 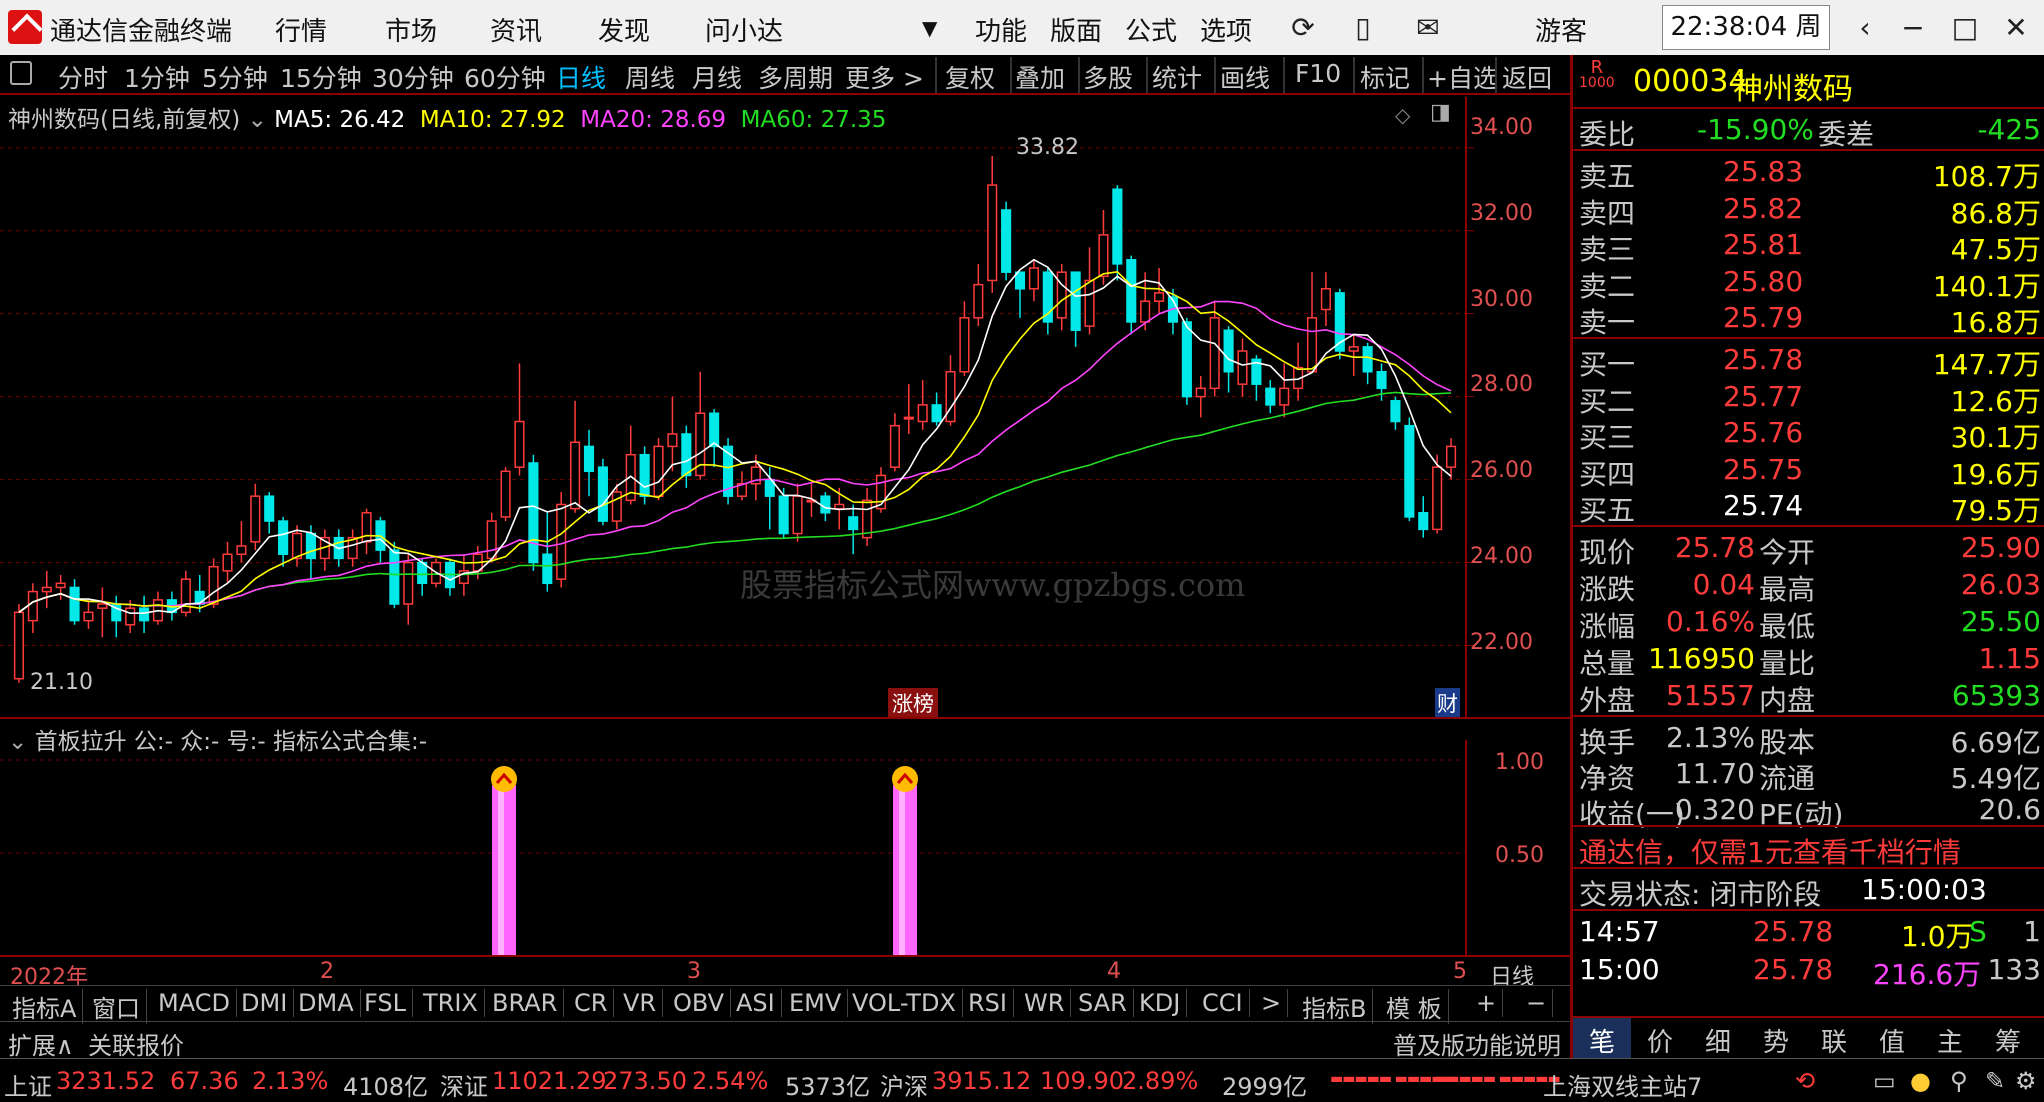 I want to click on finance-badge: 财, so click(x=1447, y=703).